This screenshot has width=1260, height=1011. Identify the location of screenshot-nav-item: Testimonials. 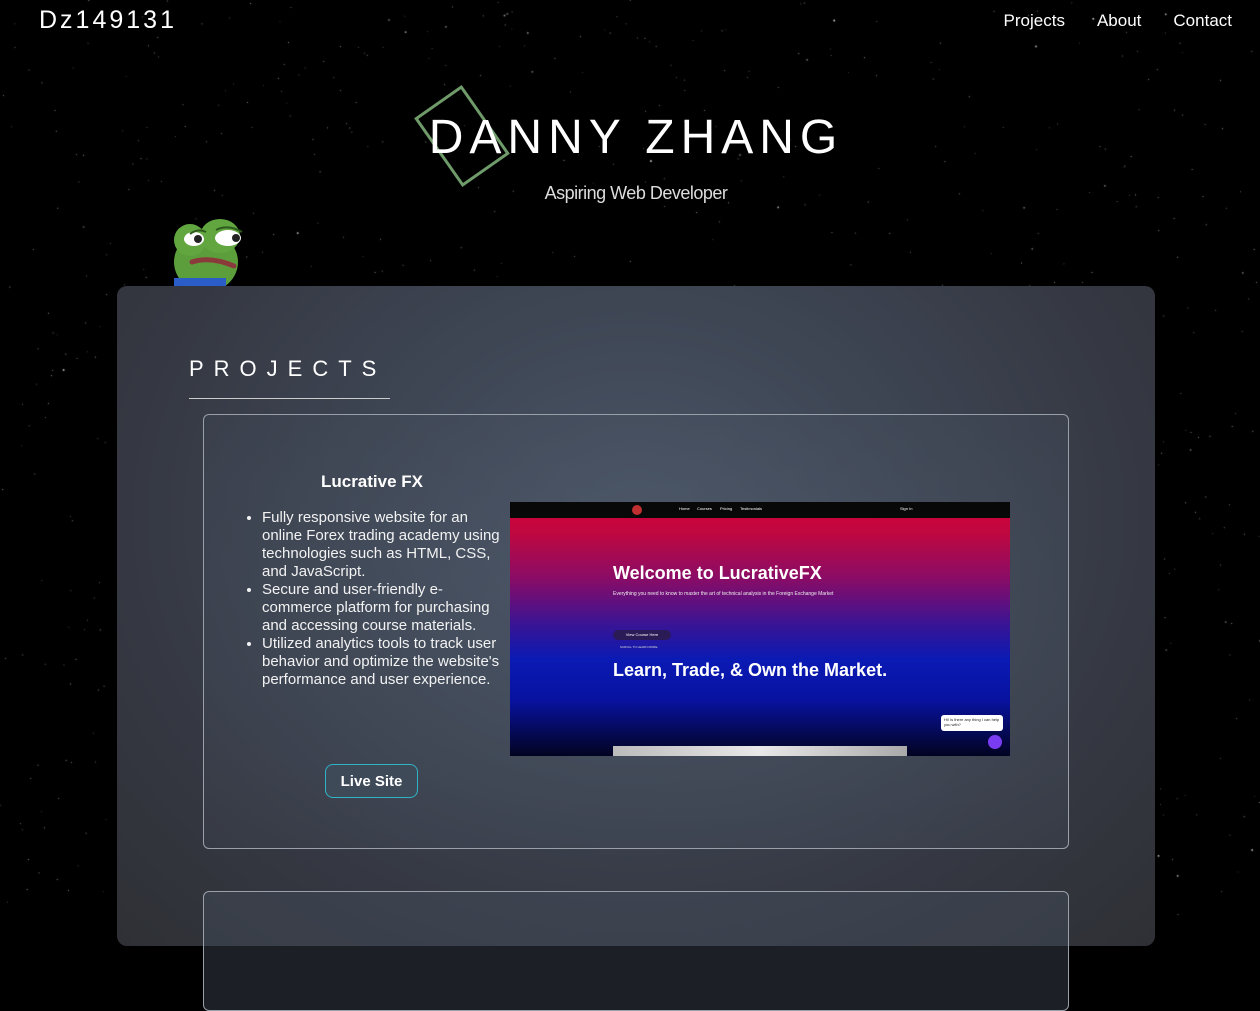
(751, 508).